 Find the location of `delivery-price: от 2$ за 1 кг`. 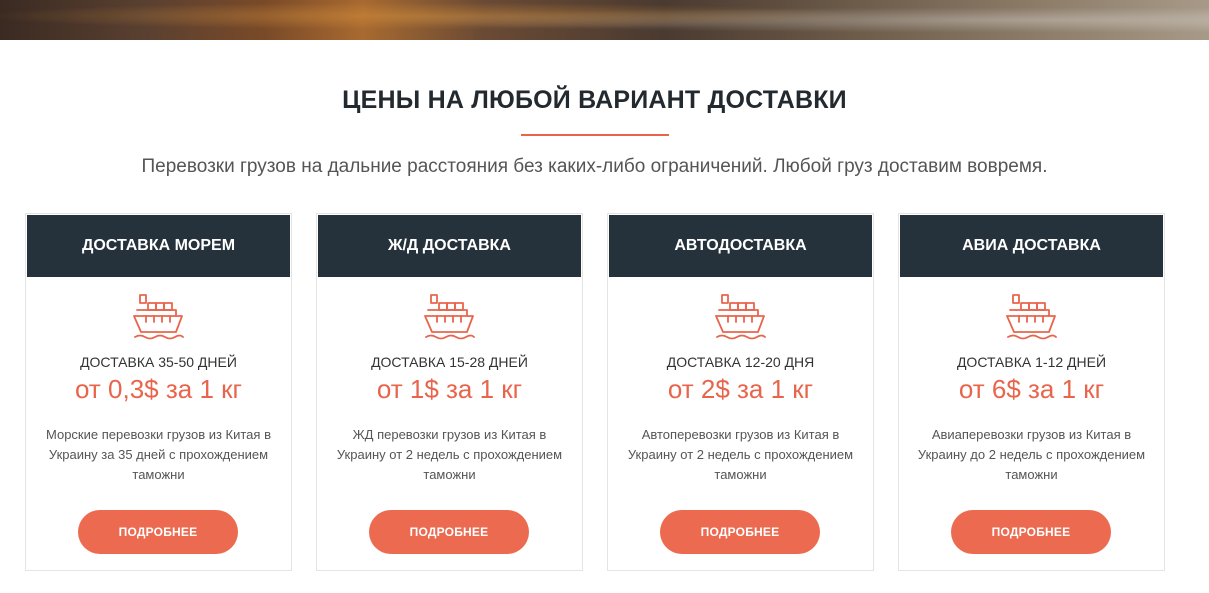

delivery-price: от 2$ за 1 кг is located at coordinates (740, 389).